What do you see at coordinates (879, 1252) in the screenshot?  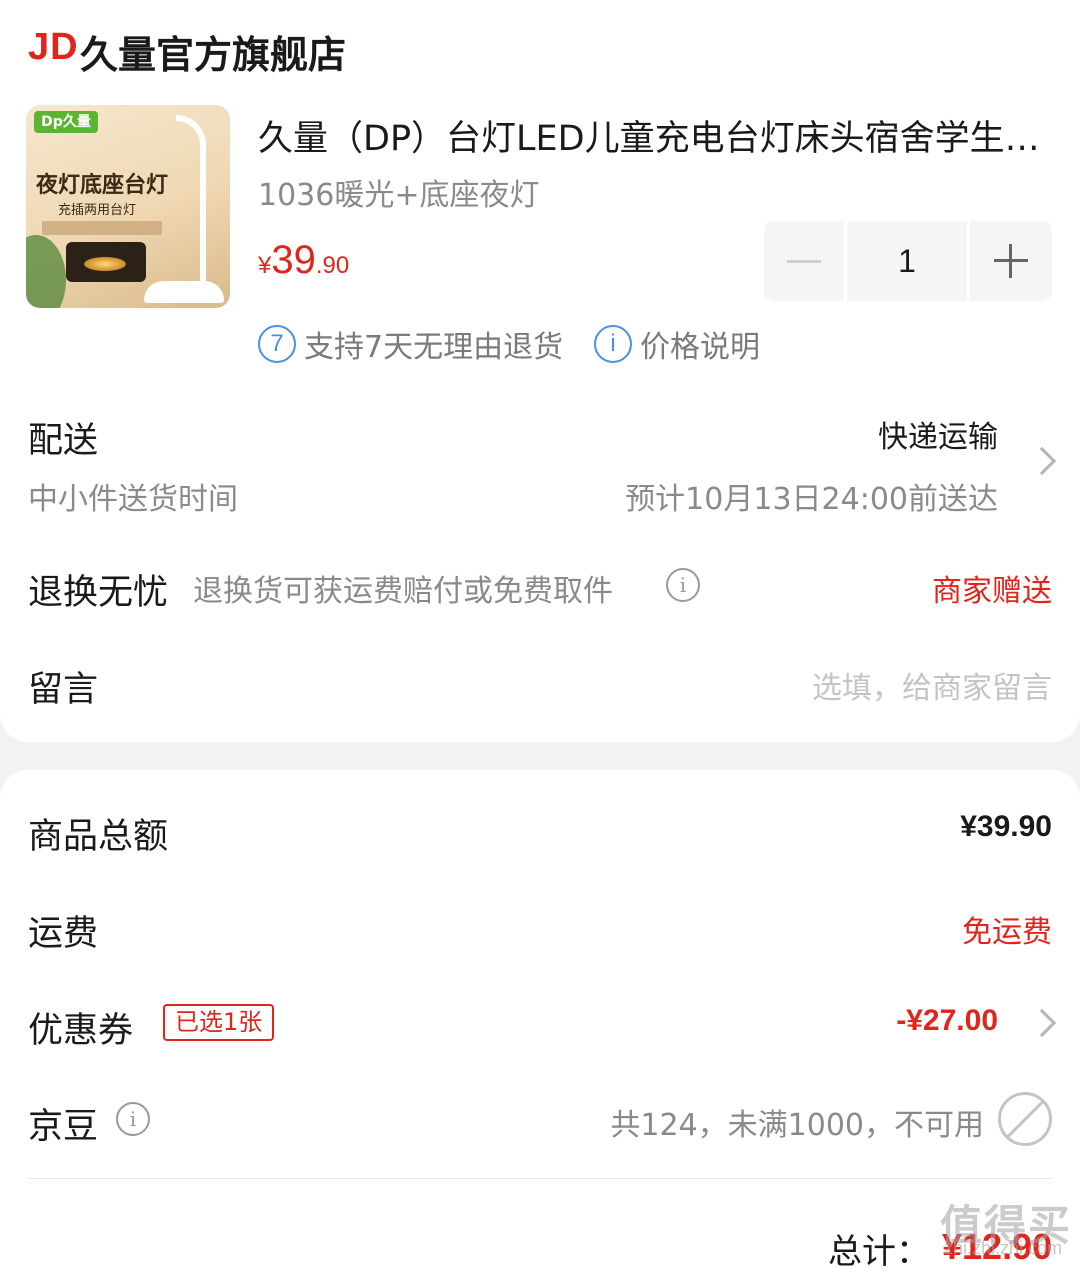 I see `total-label: 总计：` at bounding box center [879, 1252].